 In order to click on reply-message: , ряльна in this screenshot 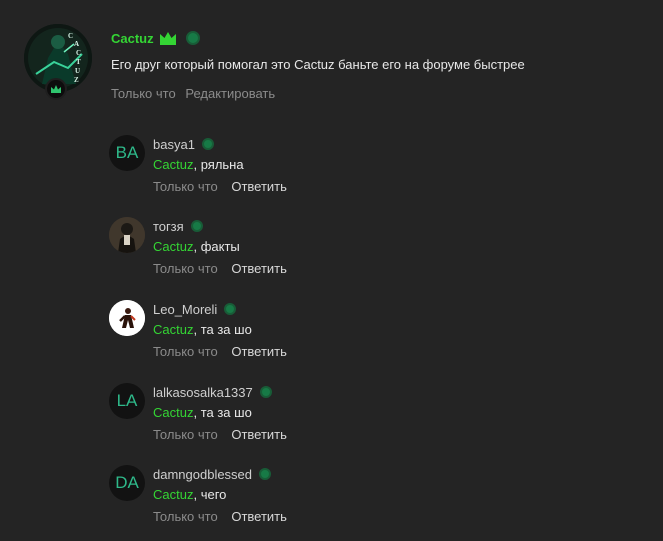, I will do `click(218, 164)`.